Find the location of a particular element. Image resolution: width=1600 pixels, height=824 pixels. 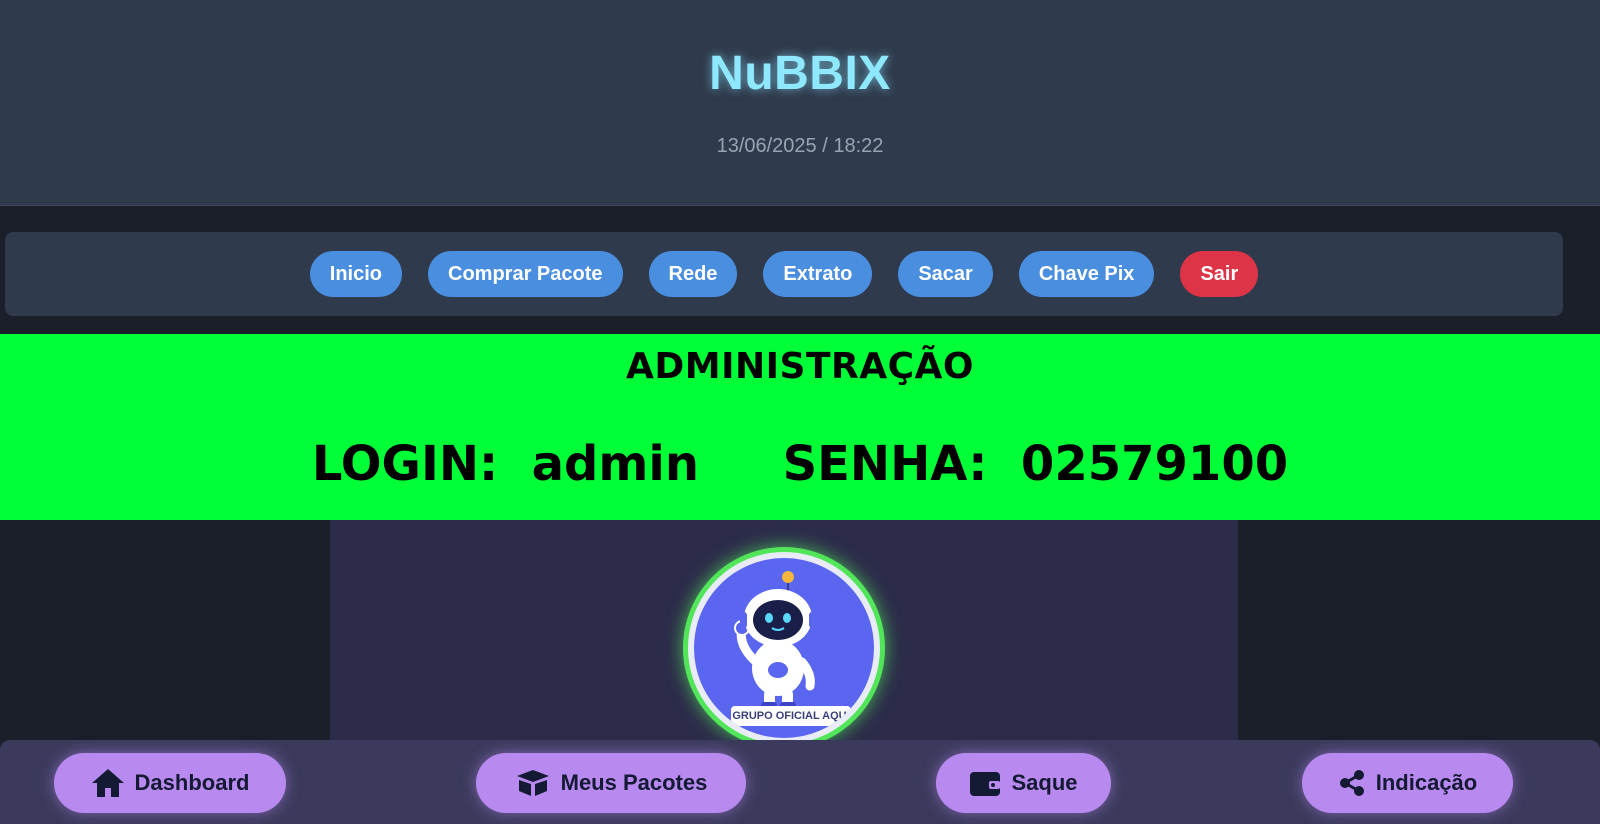

brand-title: NuBBIX is located at coordinates (800, 73).